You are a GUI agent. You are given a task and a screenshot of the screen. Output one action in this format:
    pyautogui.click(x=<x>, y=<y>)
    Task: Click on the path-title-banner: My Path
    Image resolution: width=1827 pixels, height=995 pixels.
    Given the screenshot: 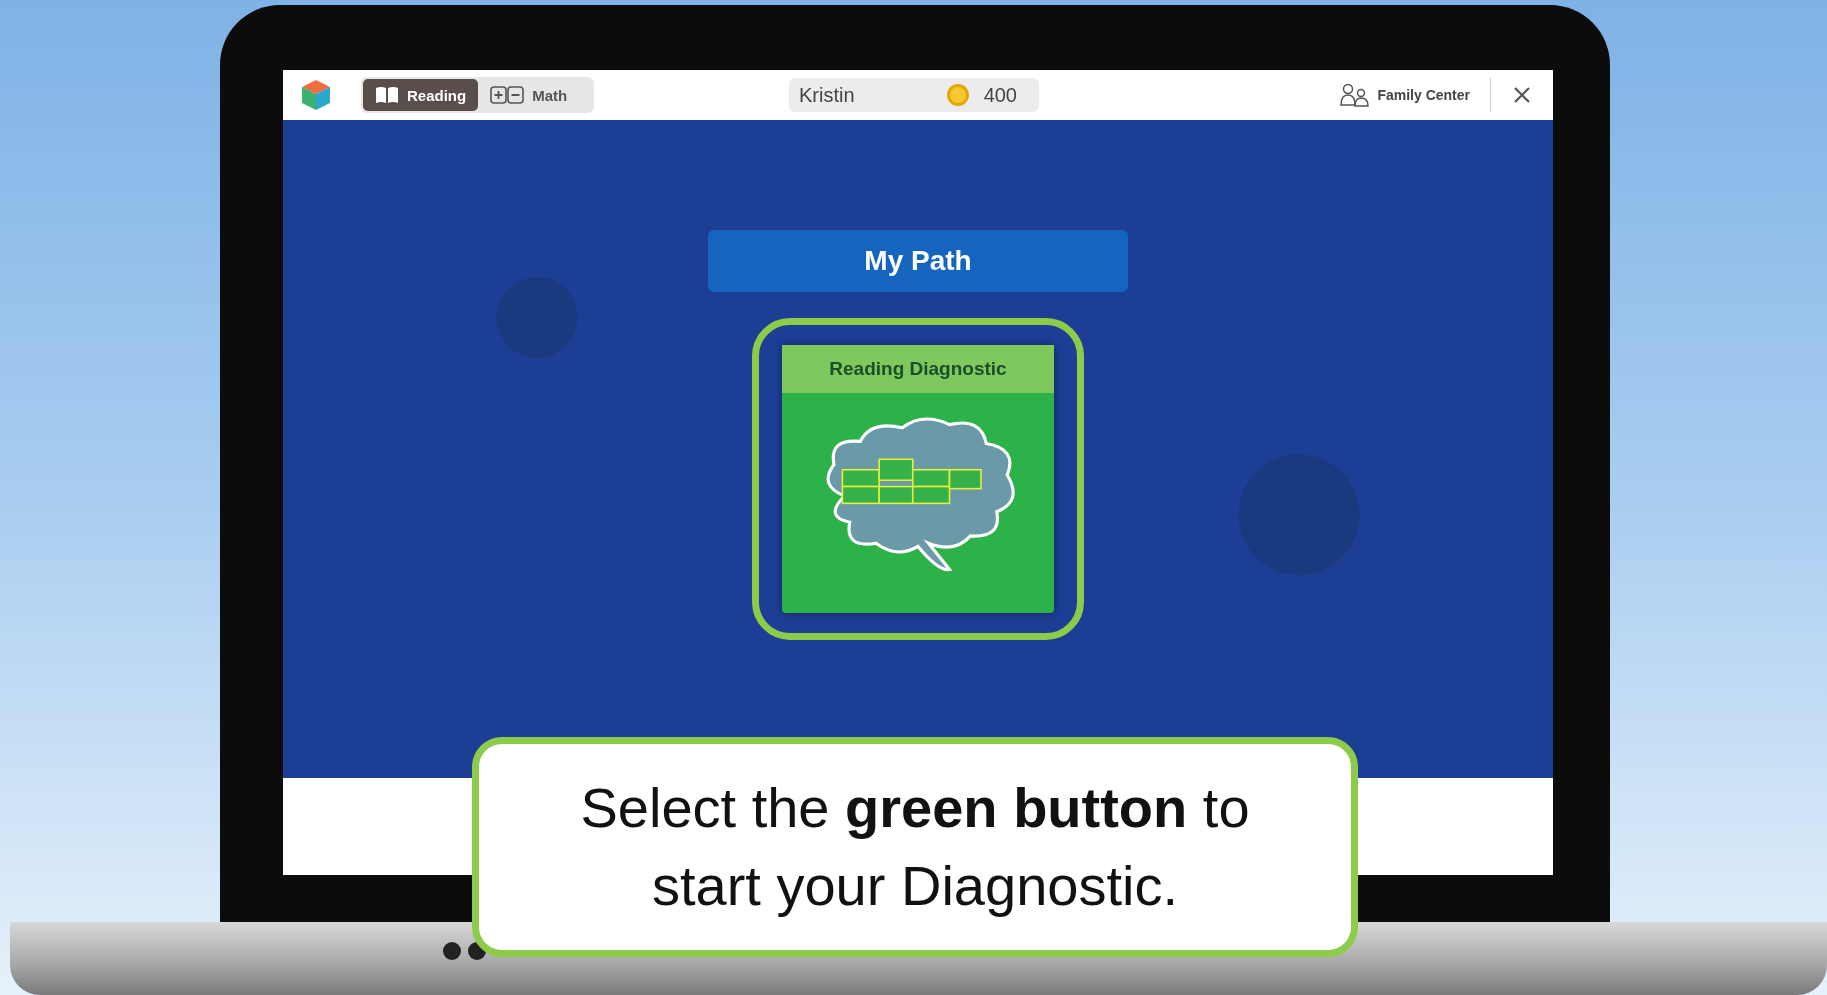 What is the action you would take?
    pyautogui.click(x=918, y=261)
    